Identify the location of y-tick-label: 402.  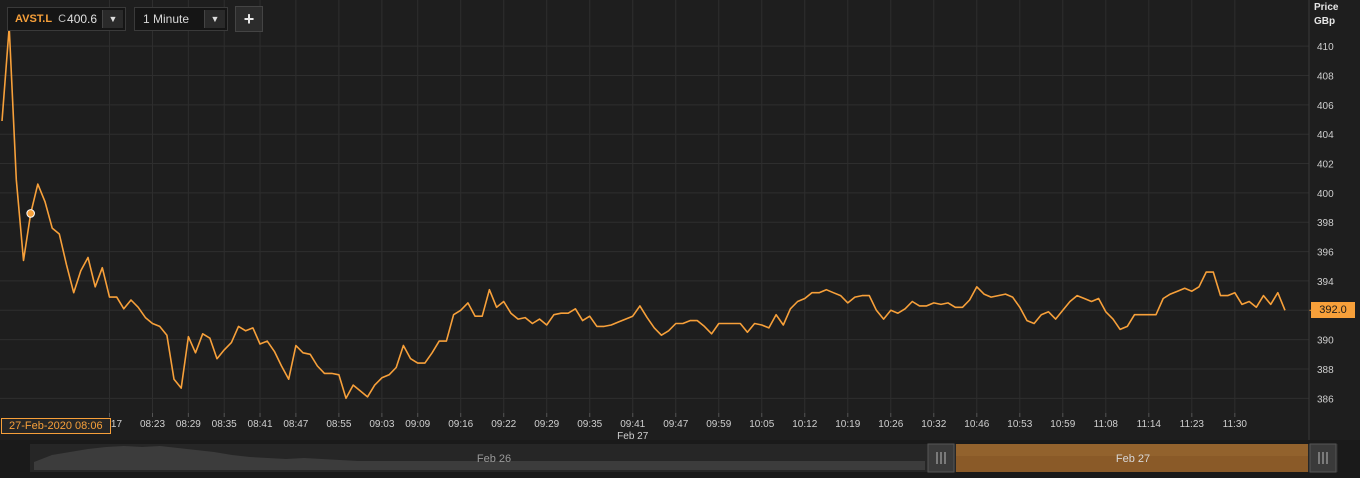
(1325, 165).